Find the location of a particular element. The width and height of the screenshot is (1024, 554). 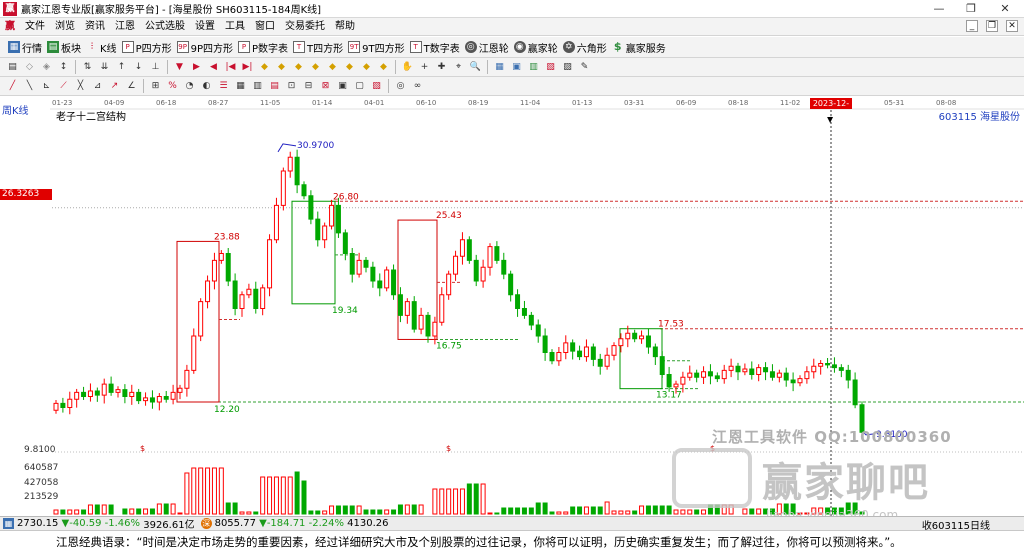

drawing-tool-icon: ◈ is located at coordinates (46, 67).